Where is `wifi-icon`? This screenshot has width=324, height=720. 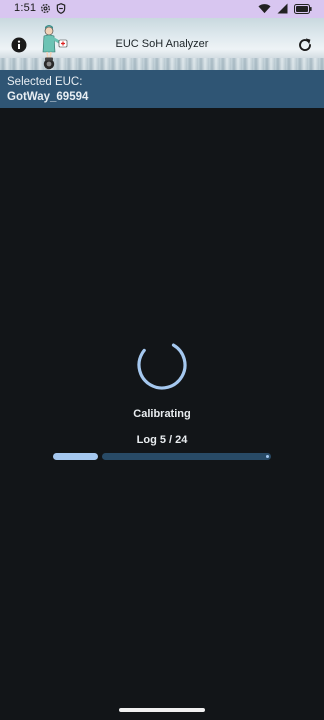 wifi-icon is located at coordinates (264, 9).